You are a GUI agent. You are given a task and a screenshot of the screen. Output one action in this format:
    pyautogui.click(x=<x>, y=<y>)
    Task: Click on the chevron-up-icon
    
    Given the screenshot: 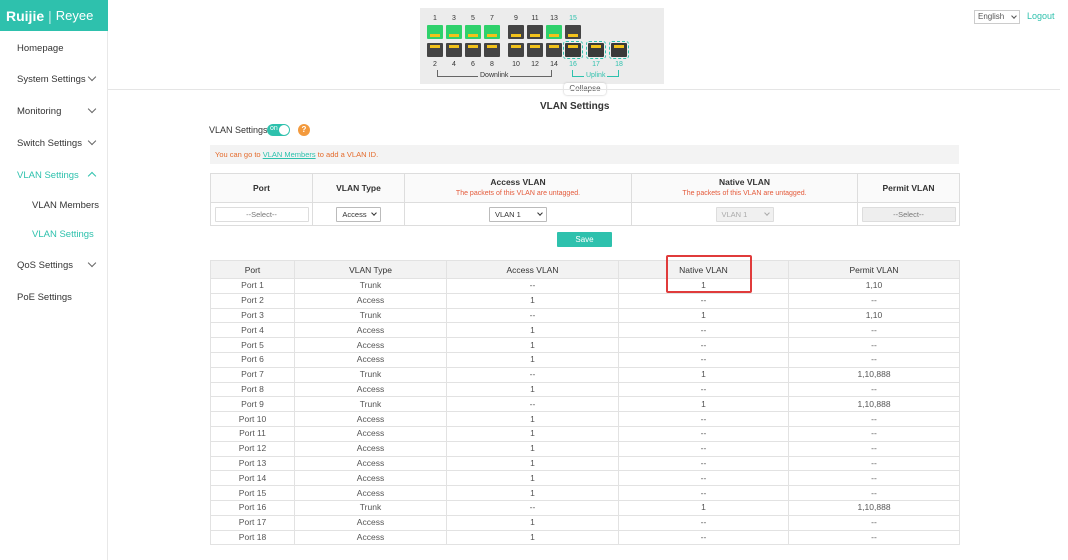 What is the action you would take?
    pyautogui.click(x=92, y=176)
    